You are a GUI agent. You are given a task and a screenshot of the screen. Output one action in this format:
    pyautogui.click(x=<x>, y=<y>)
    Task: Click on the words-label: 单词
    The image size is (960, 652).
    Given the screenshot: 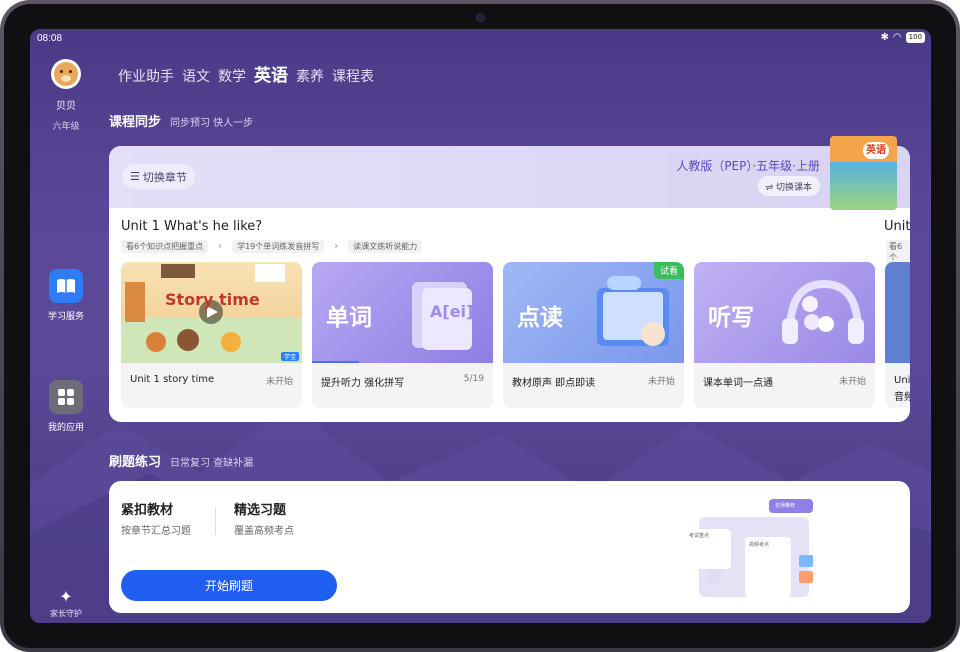 What is the action you would take?
    pyautogui.click(x=349, y=318)
    